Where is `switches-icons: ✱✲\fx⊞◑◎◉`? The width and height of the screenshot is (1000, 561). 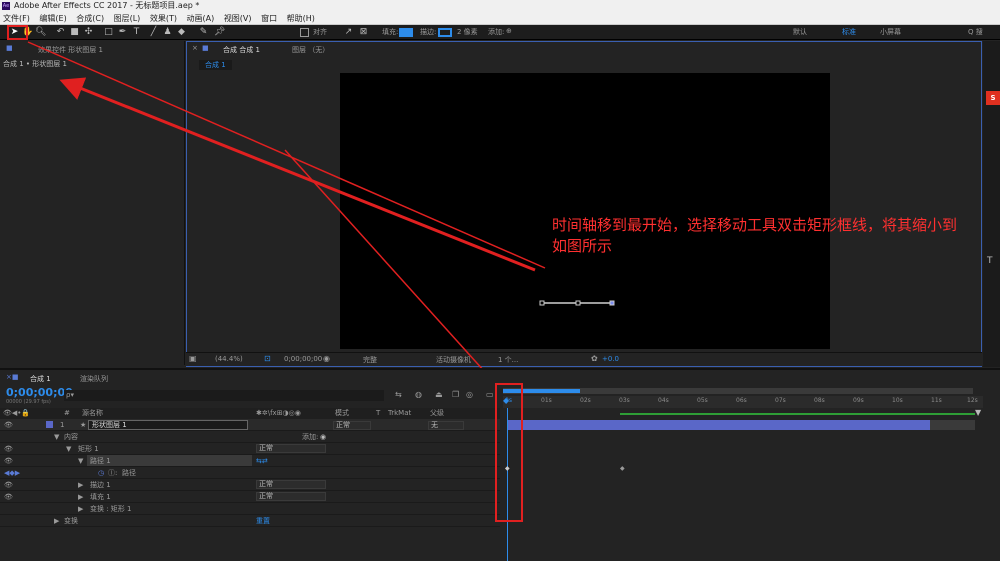 switches-icons: ✱✲\fx⊞◑◎◉ is located at coordinates (278, 413).